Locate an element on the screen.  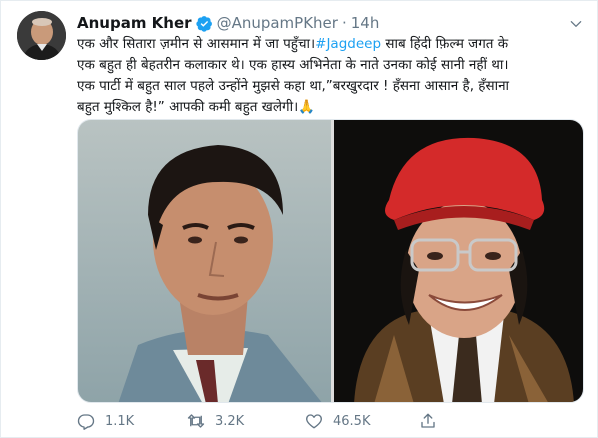
reply-button: 1.1K is located at coordinates (105, 421).